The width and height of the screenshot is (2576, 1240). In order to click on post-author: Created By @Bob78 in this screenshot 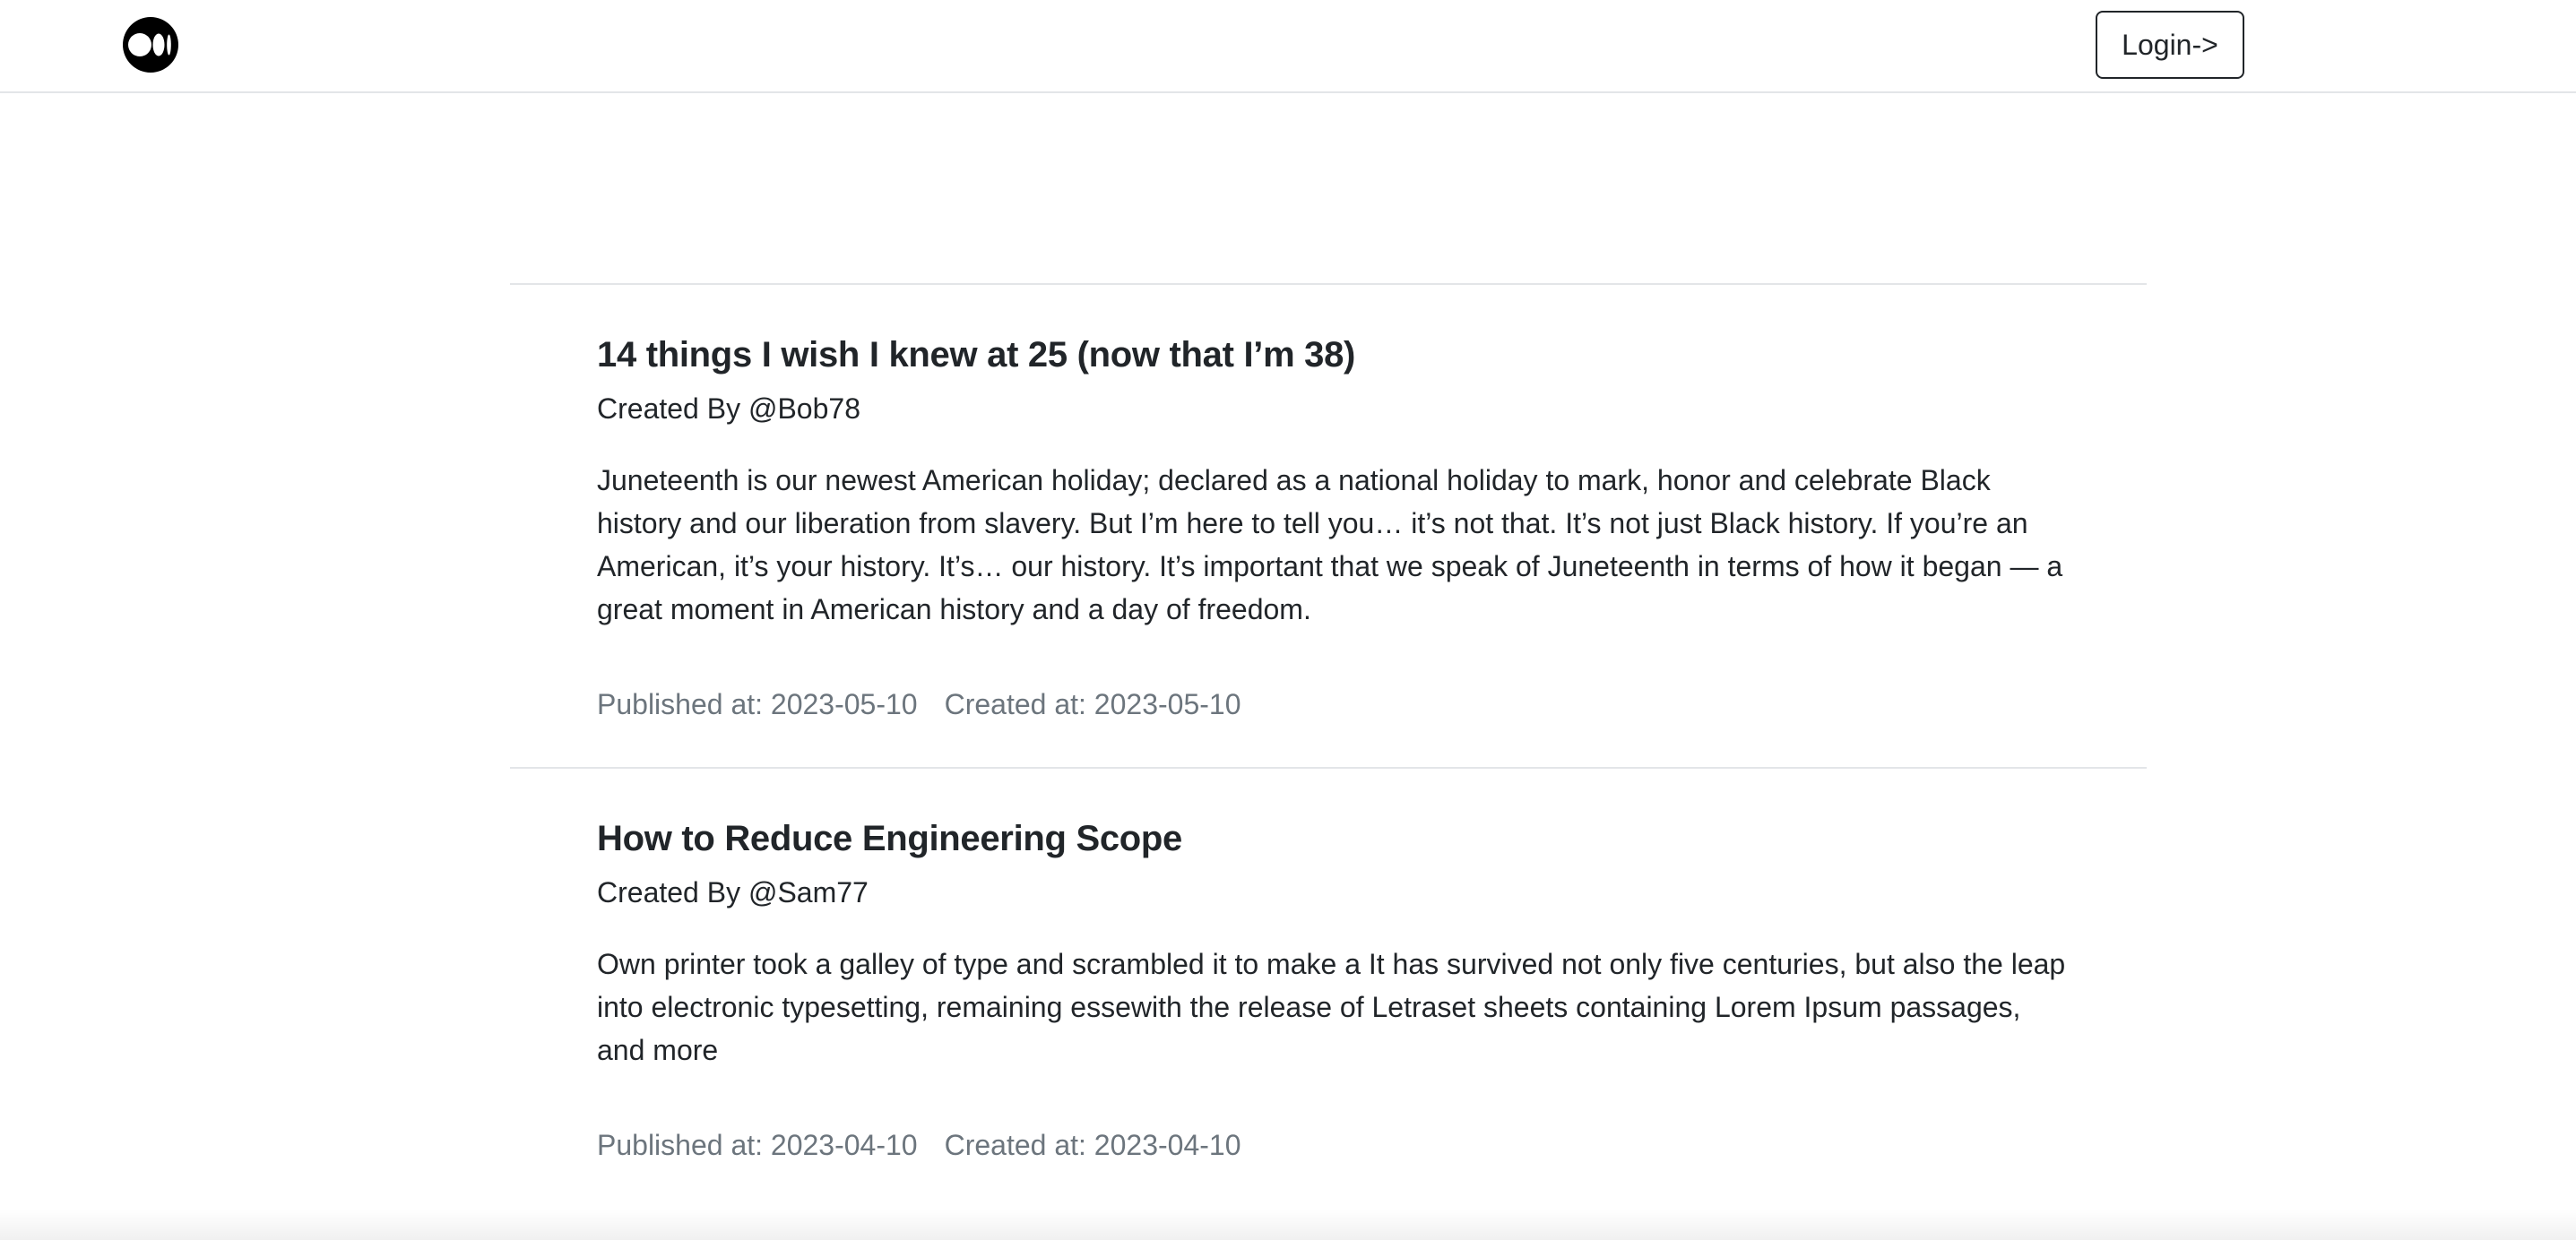, I will do `click(728, 409)`.